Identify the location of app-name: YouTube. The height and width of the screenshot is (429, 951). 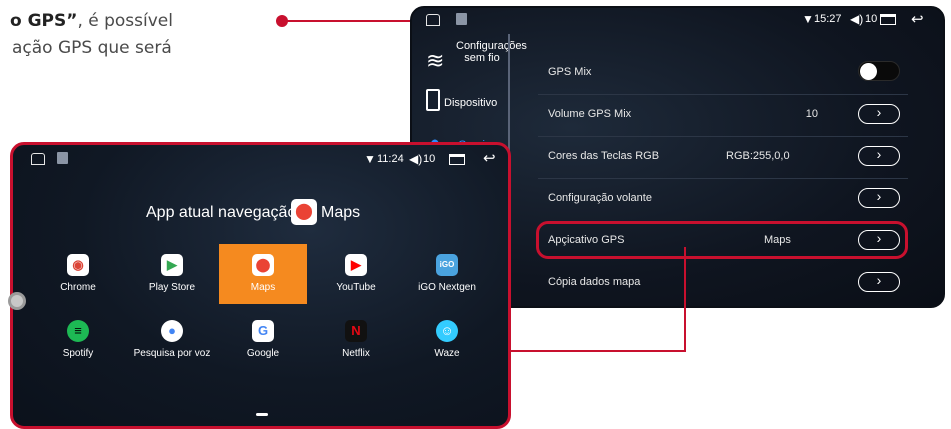
(356, 287).